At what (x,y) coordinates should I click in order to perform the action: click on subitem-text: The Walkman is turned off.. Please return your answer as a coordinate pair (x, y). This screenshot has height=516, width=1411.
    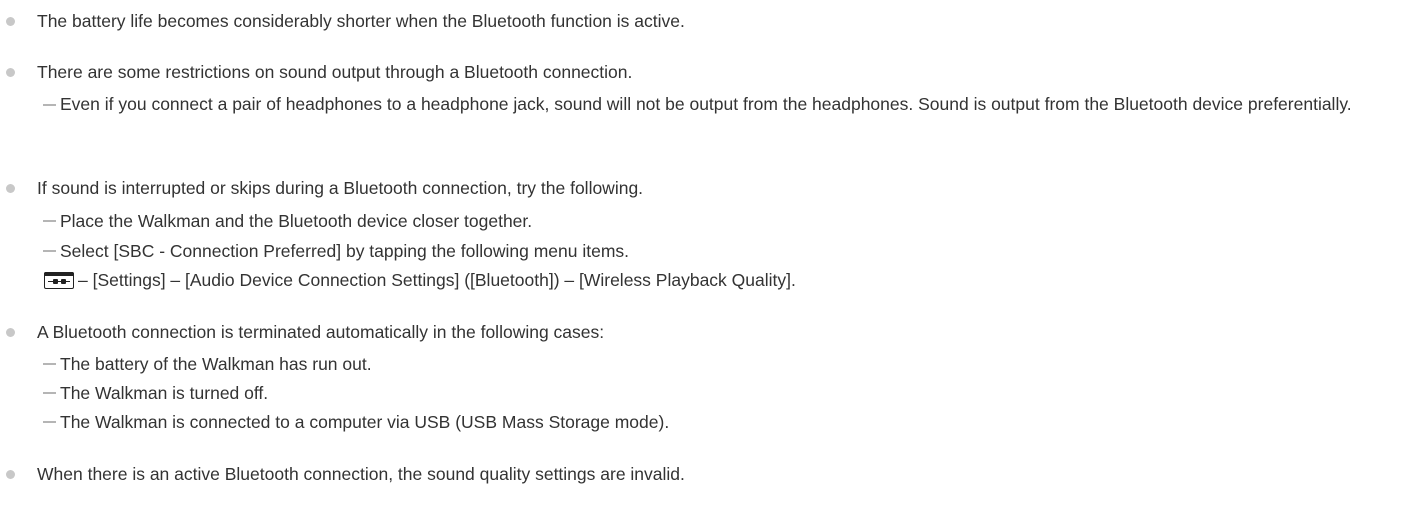
    Looking at the image, I should click on (164, 393).